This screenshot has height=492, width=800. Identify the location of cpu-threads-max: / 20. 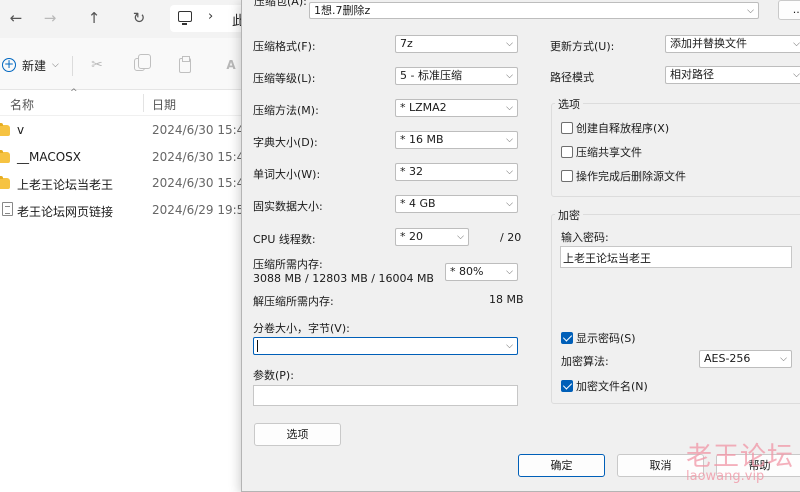
(511, 237).